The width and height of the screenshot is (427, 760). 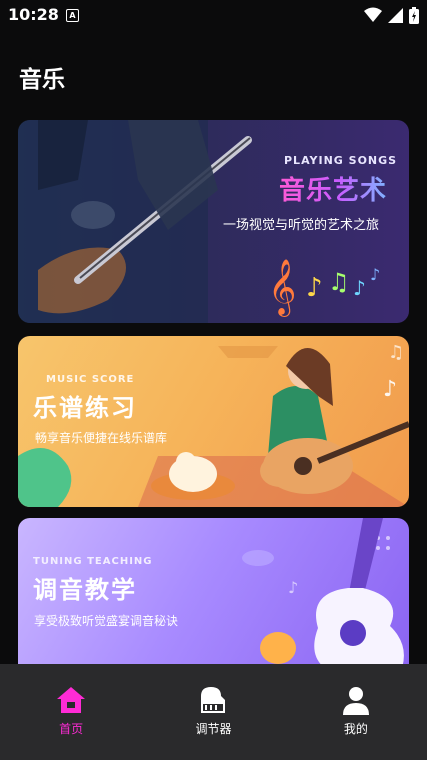 What do you see at coordinates (355, 701) in the screenshot?
I see `user-icon` at bounding box center [355, 701].